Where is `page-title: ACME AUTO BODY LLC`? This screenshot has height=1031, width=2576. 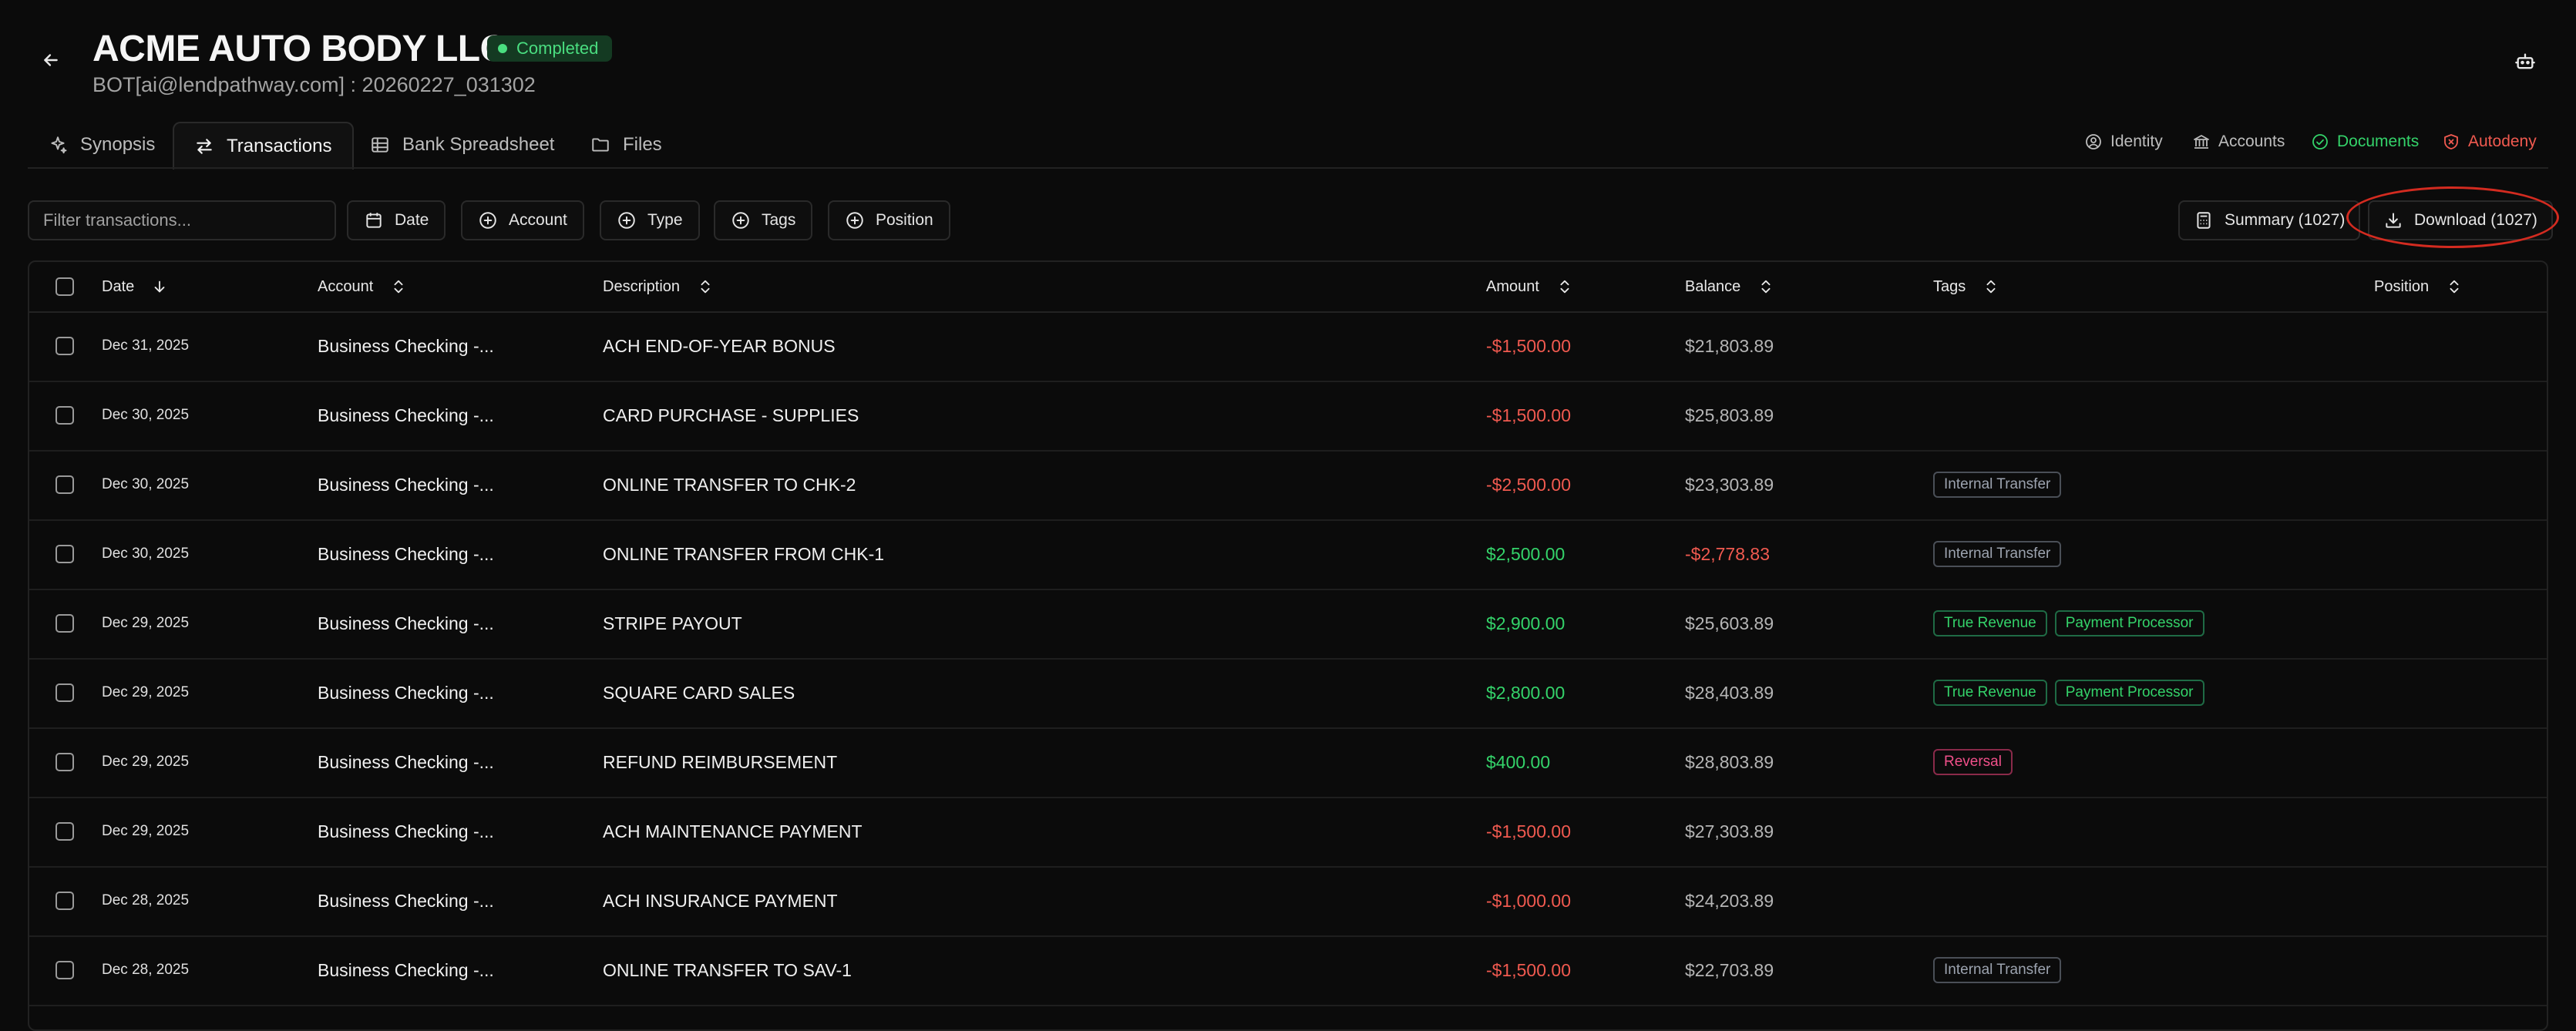 page-title: ACME AUTO BODY LLC is located at coordinates (299, 49).